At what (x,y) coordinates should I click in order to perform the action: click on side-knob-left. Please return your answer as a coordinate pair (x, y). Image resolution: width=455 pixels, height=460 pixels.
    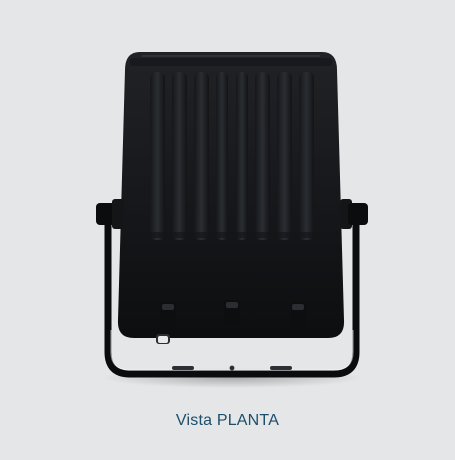
    Looking at the image, I should click on (110, 214).